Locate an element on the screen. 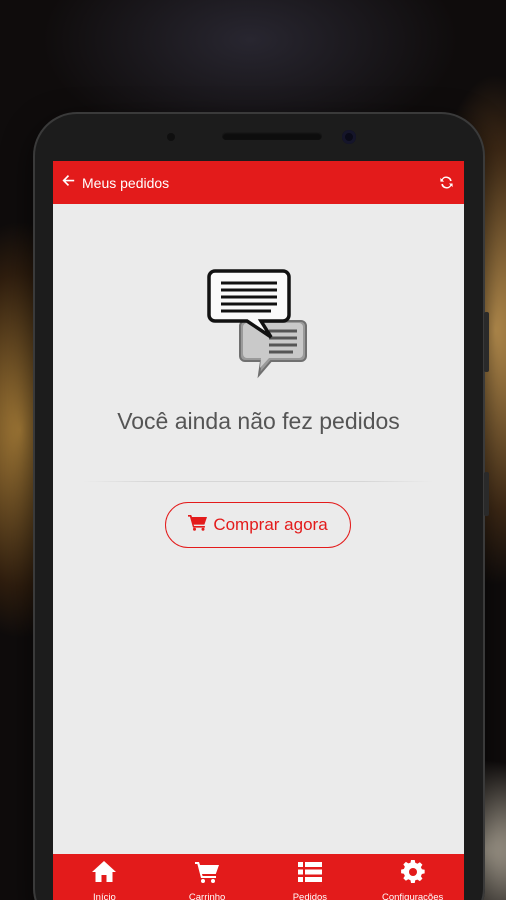 Image resolution: width=506 pixels, height=900 pixels. buy-now-button: Comprar agora is located at coordinates (258, 525).